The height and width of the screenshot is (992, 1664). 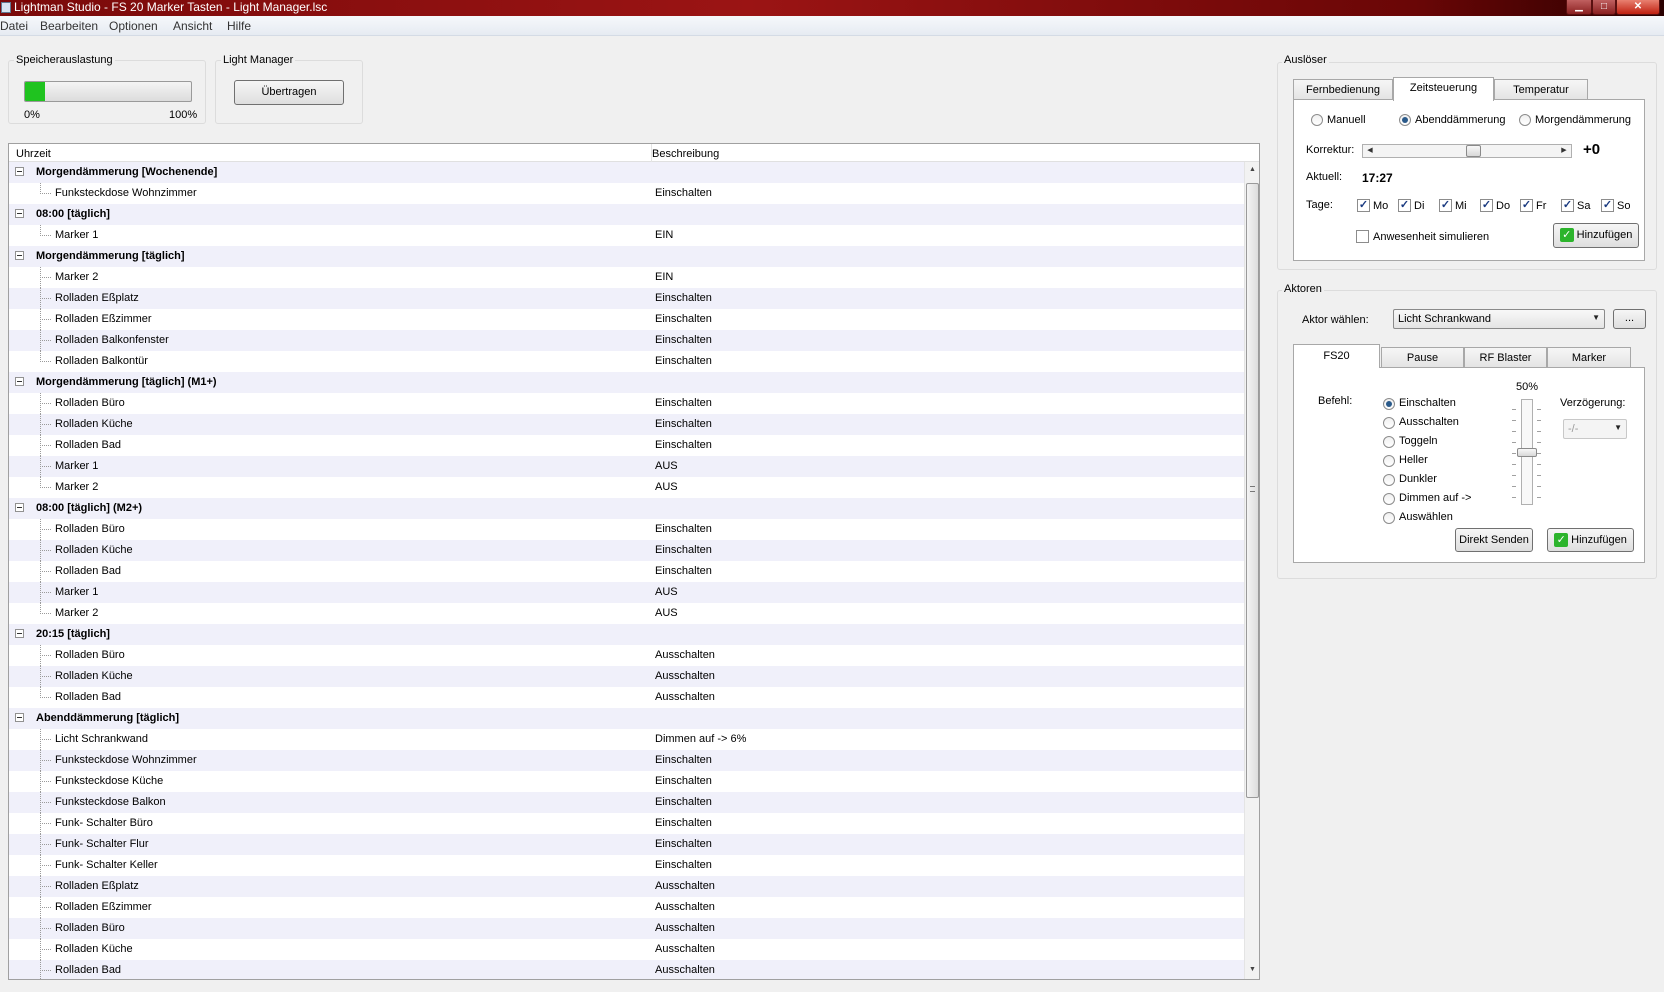 What do you see at coordinates (1346, 120) in the screenshot?
I see `mode-label-manuell: Manuell` at bounding box center [1346, 120].